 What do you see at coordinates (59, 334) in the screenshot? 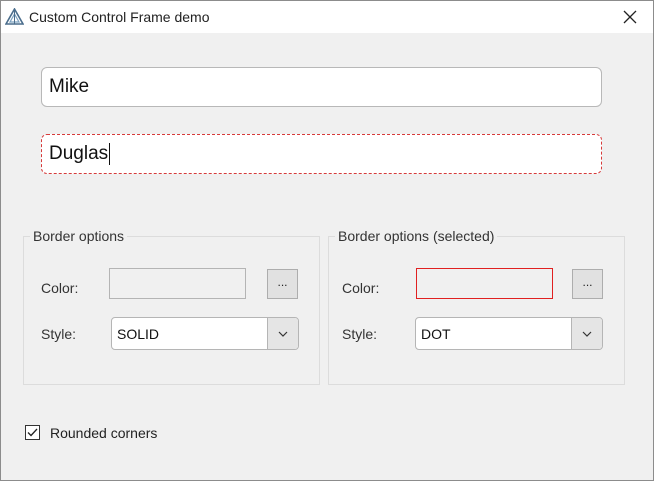
I see `style-label: Style:` at bounding box center [59, 334].